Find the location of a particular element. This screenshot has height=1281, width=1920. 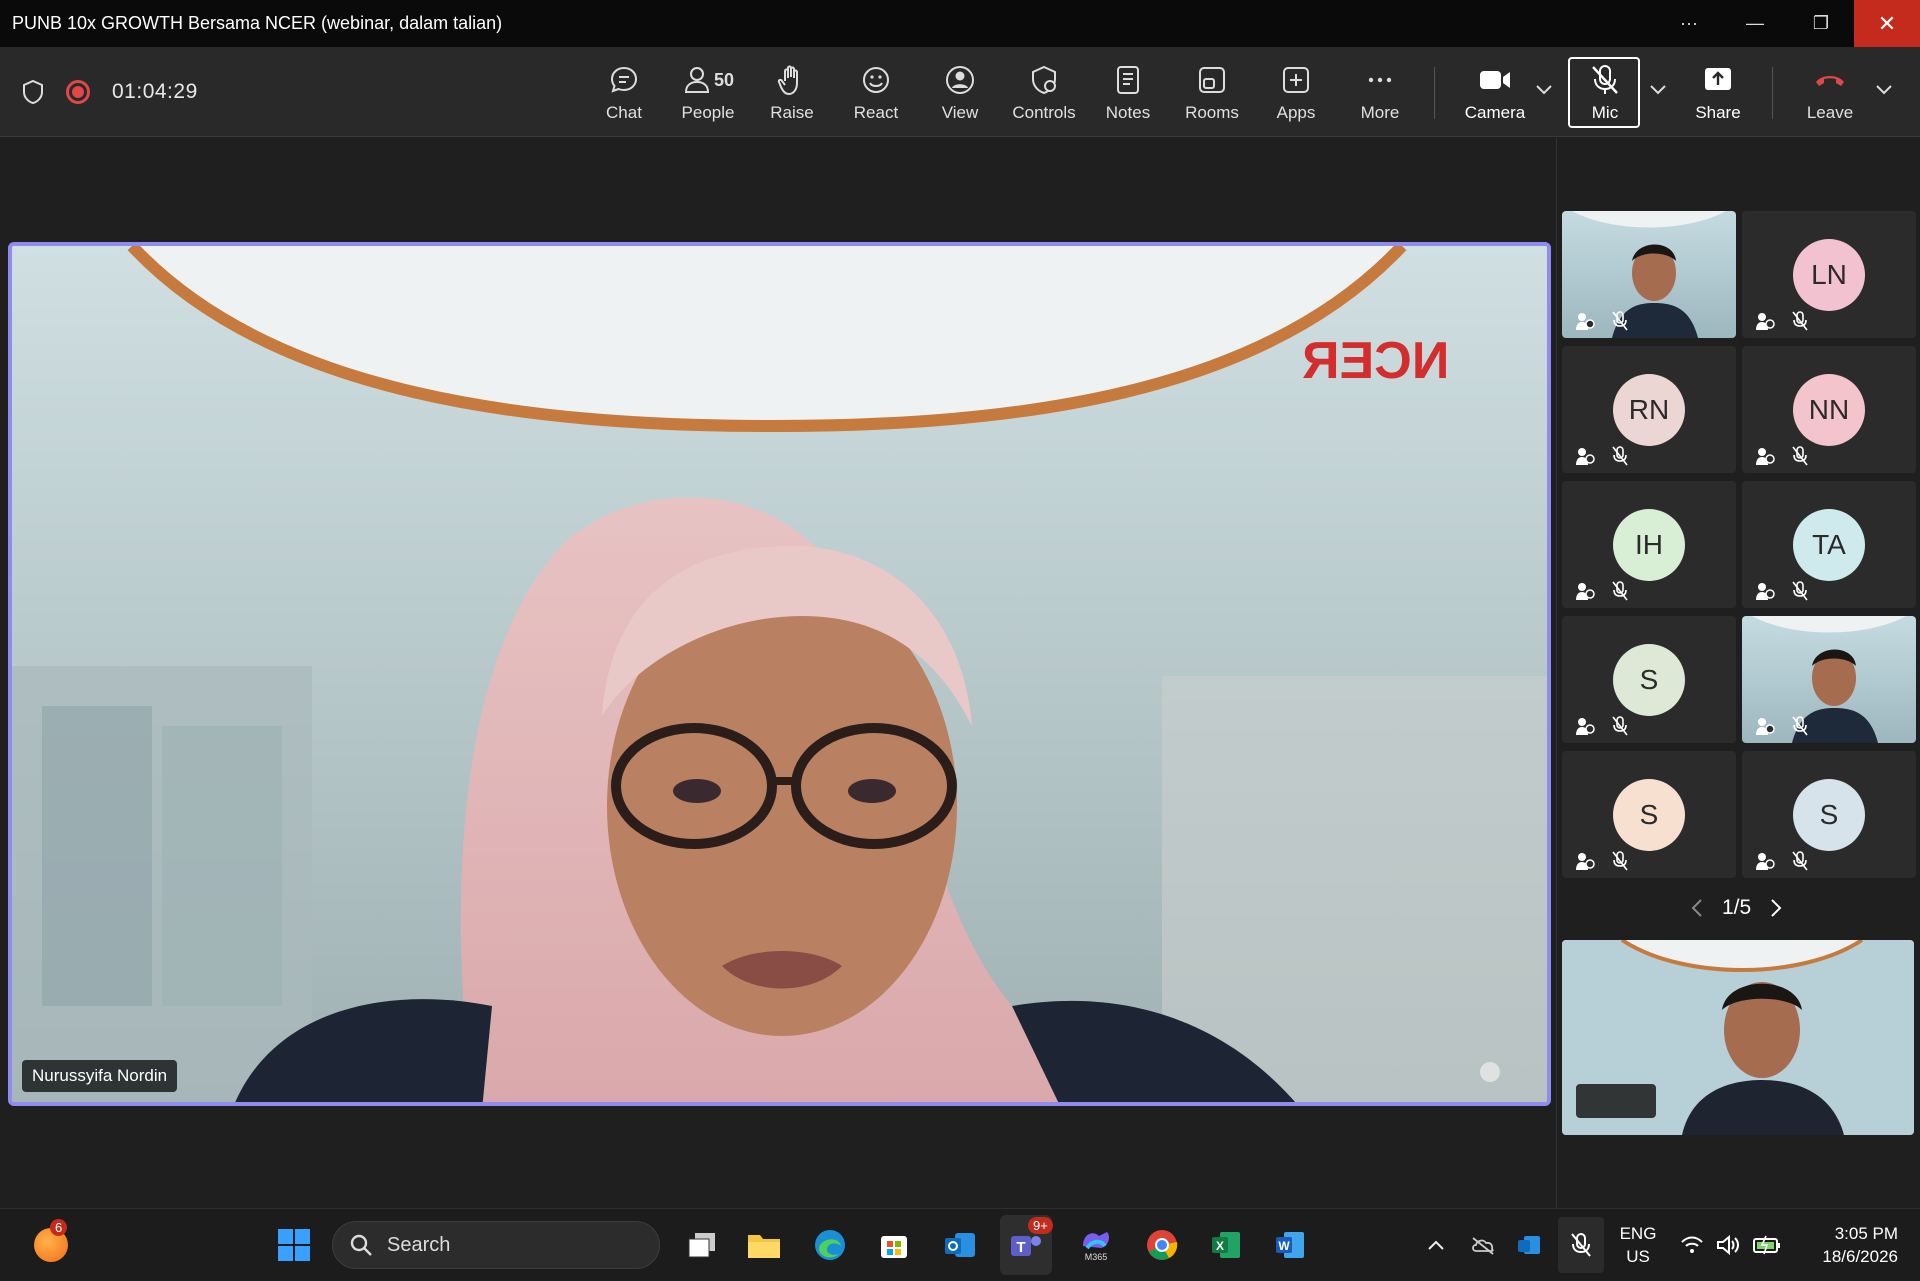

share-icon is located at coordinates (1718, 80).